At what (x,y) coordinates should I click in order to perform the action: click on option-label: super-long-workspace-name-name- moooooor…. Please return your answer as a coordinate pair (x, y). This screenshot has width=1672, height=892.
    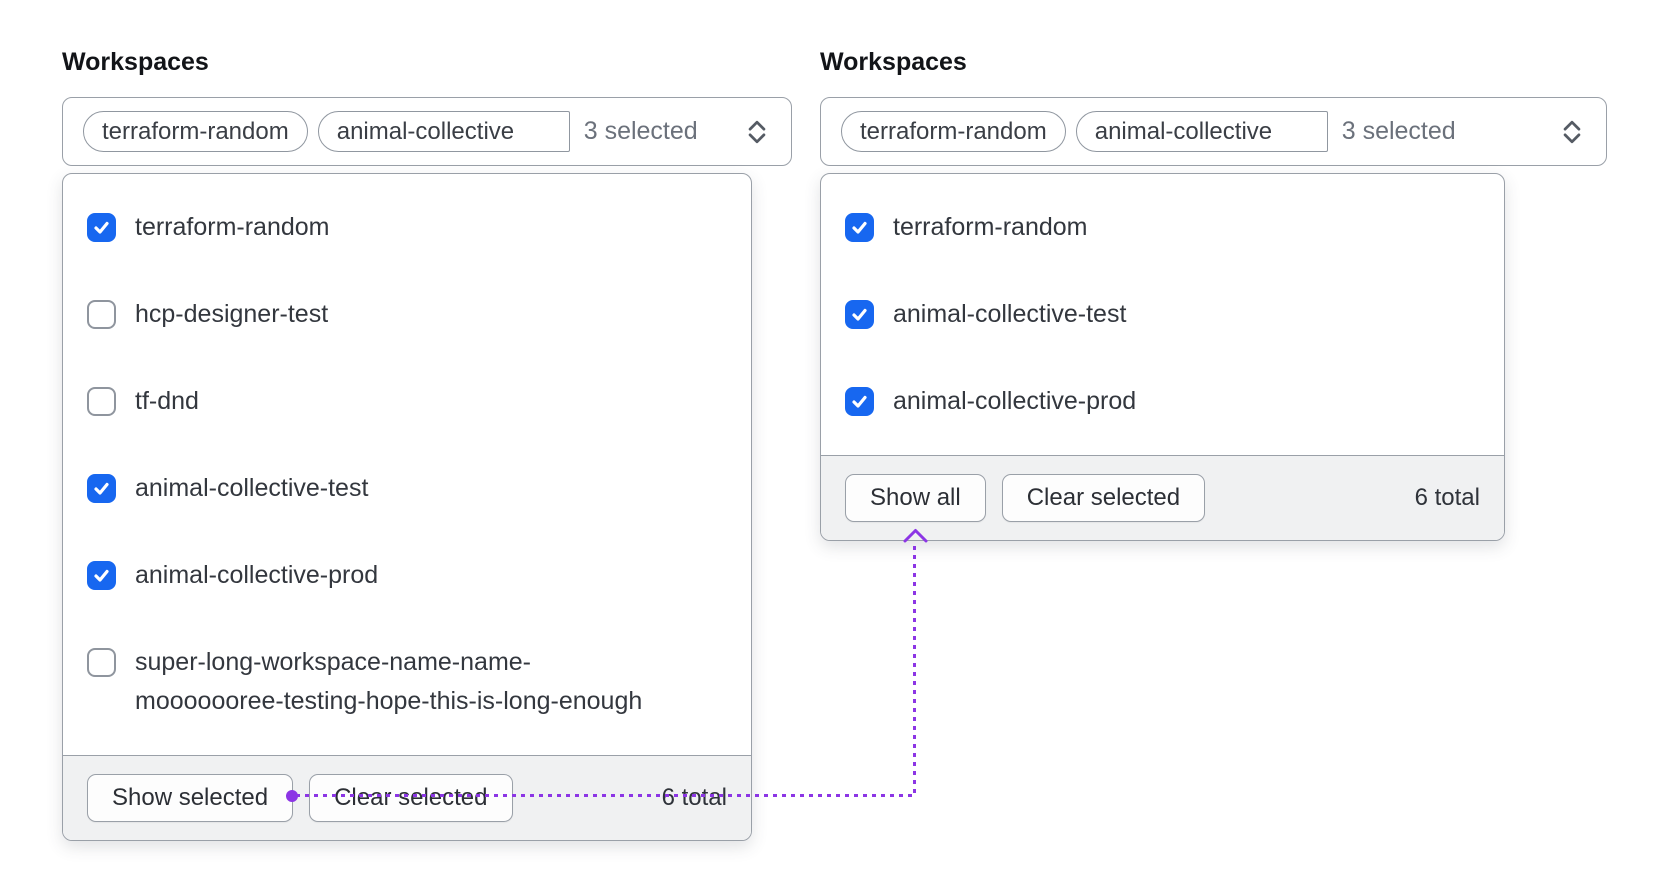
    Looking at the image, I should click on (389, 681).